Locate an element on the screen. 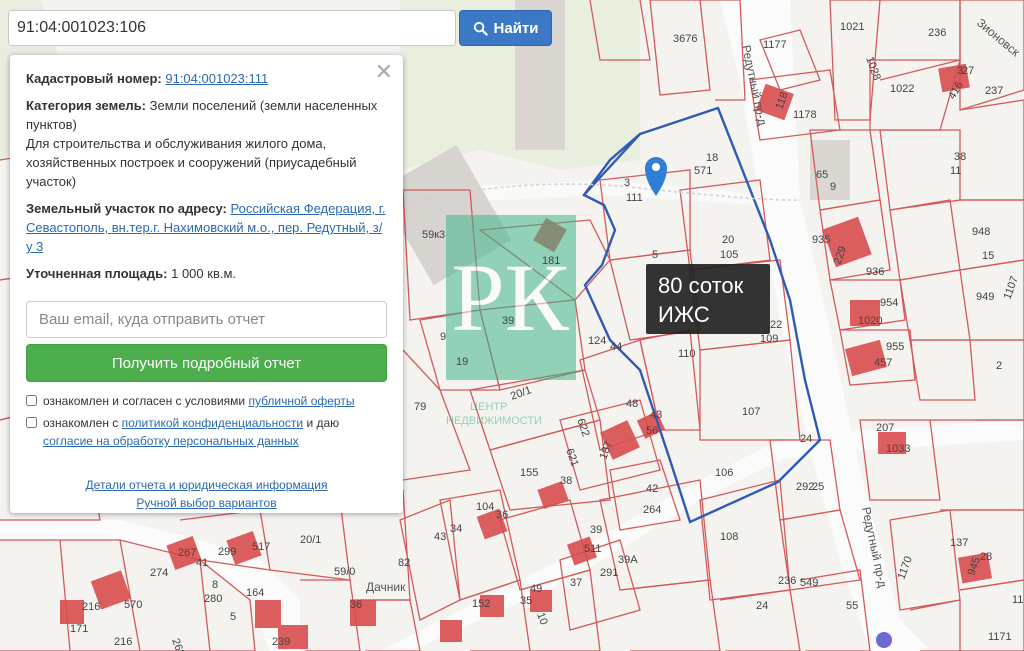  svg-text: 1033 is located at coordinates (898, 449).